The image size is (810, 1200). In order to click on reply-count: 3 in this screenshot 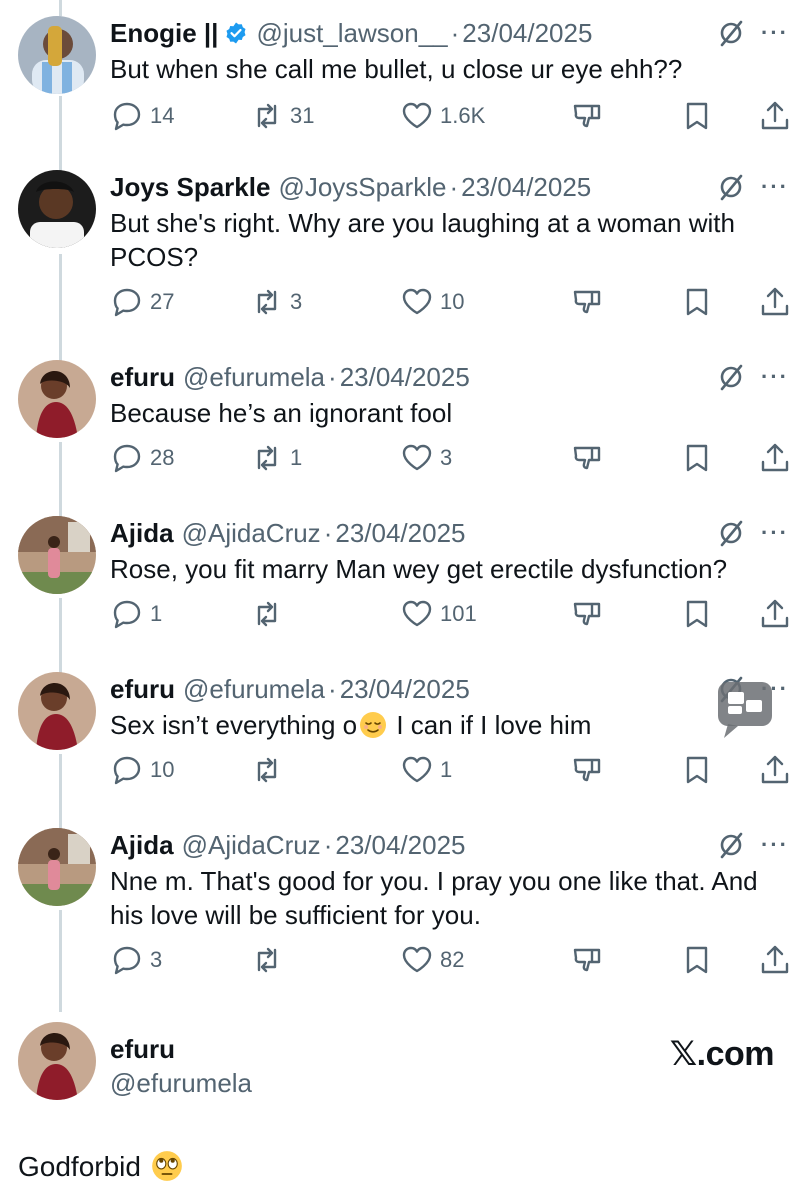, I will do `click(156, 959)`.